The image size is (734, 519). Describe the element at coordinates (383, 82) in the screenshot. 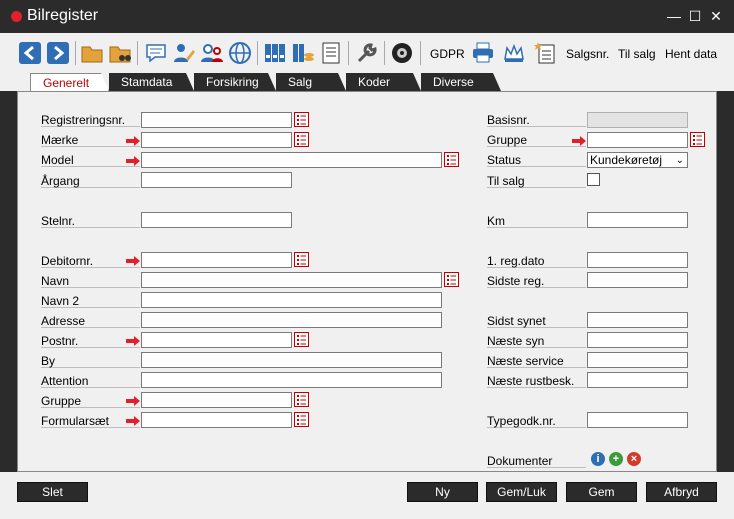

I see `tab-koder: Koder` at that location.